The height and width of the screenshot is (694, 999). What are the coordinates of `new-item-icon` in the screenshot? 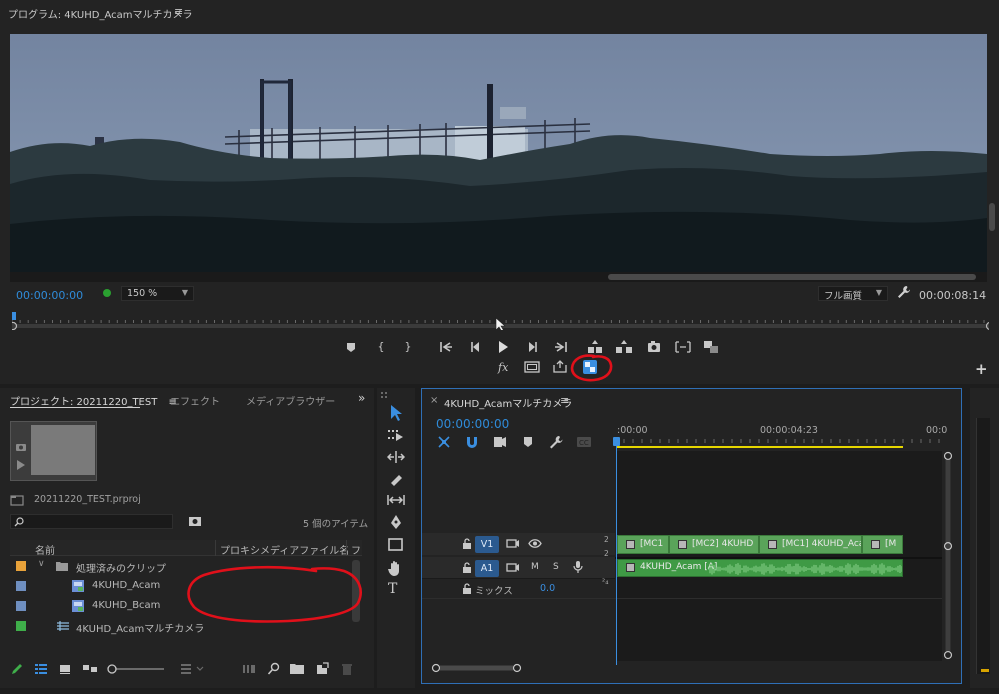 It's located at (322, 669).